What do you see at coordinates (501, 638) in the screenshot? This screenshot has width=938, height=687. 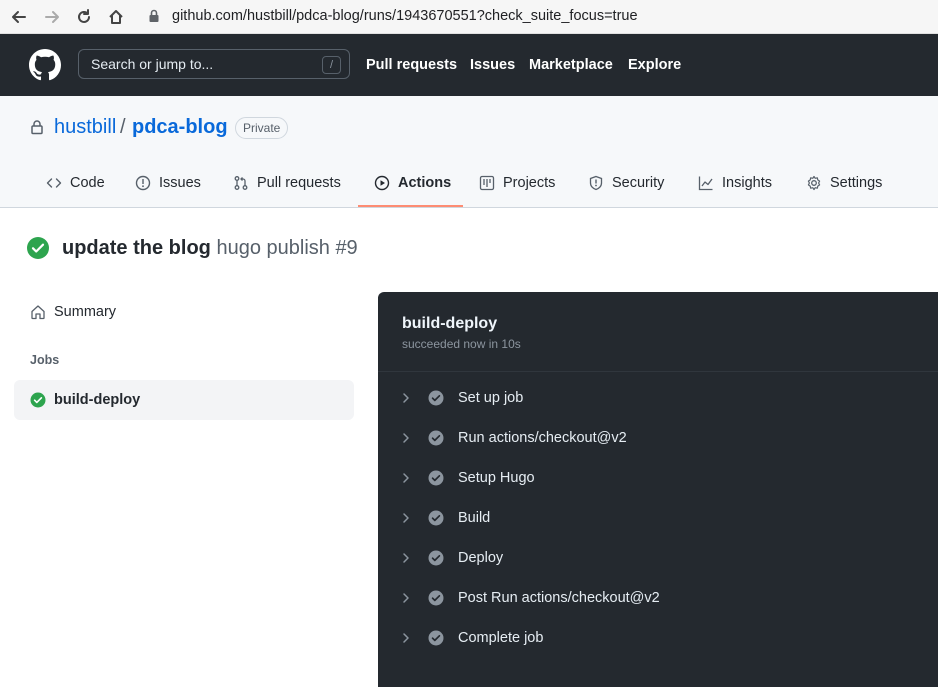 I see `step-label: Complete job` at bounding box center [501, 638].